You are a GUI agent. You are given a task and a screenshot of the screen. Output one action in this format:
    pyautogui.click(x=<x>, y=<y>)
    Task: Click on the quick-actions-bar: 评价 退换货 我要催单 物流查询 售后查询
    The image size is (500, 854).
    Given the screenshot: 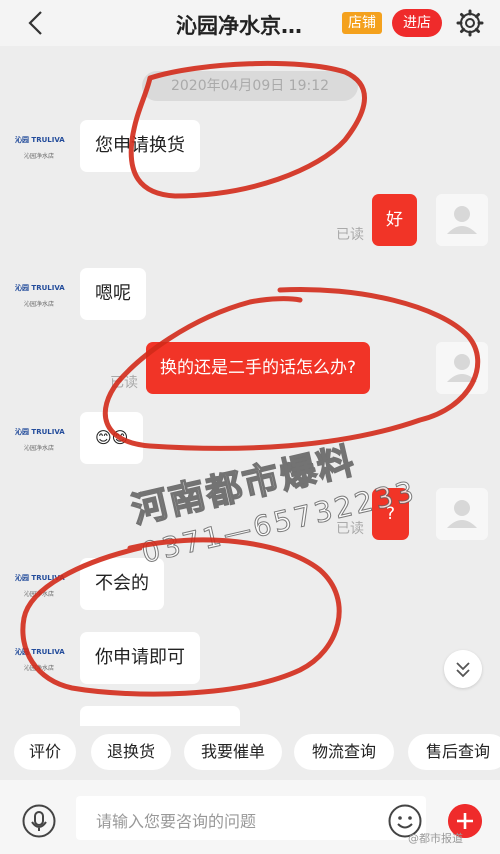 What is the action you would take?
    pyautogui.click(x=250, y=753)
    